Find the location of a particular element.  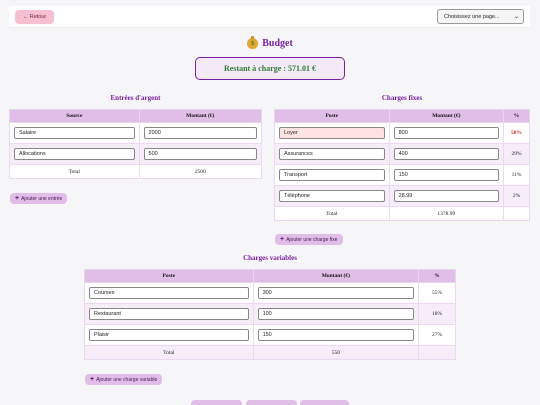

total-row: Total 1378.99 is located at coordinates (402, 213).